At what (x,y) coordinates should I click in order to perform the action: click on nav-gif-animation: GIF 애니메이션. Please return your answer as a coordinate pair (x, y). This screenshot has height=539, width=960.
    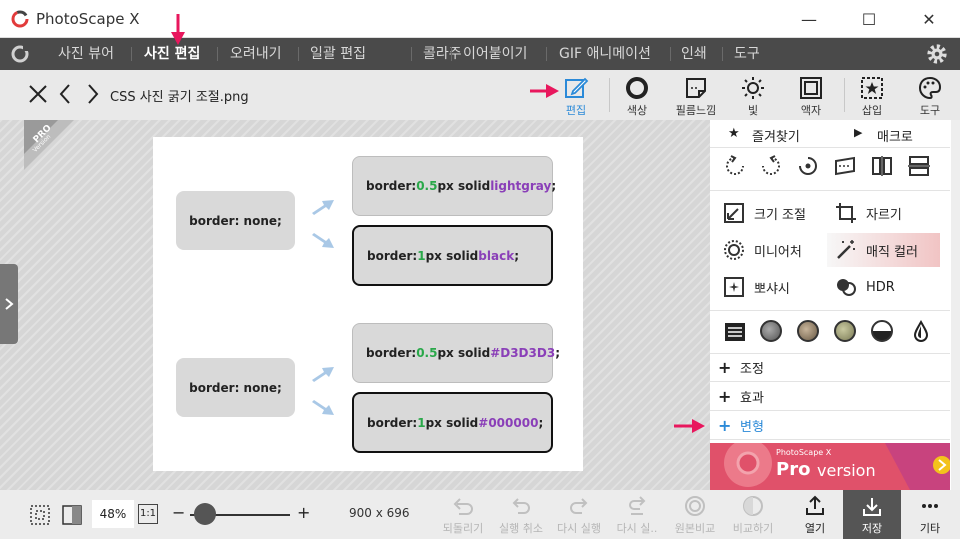
    Looking at the image, I should click on (605, 54).